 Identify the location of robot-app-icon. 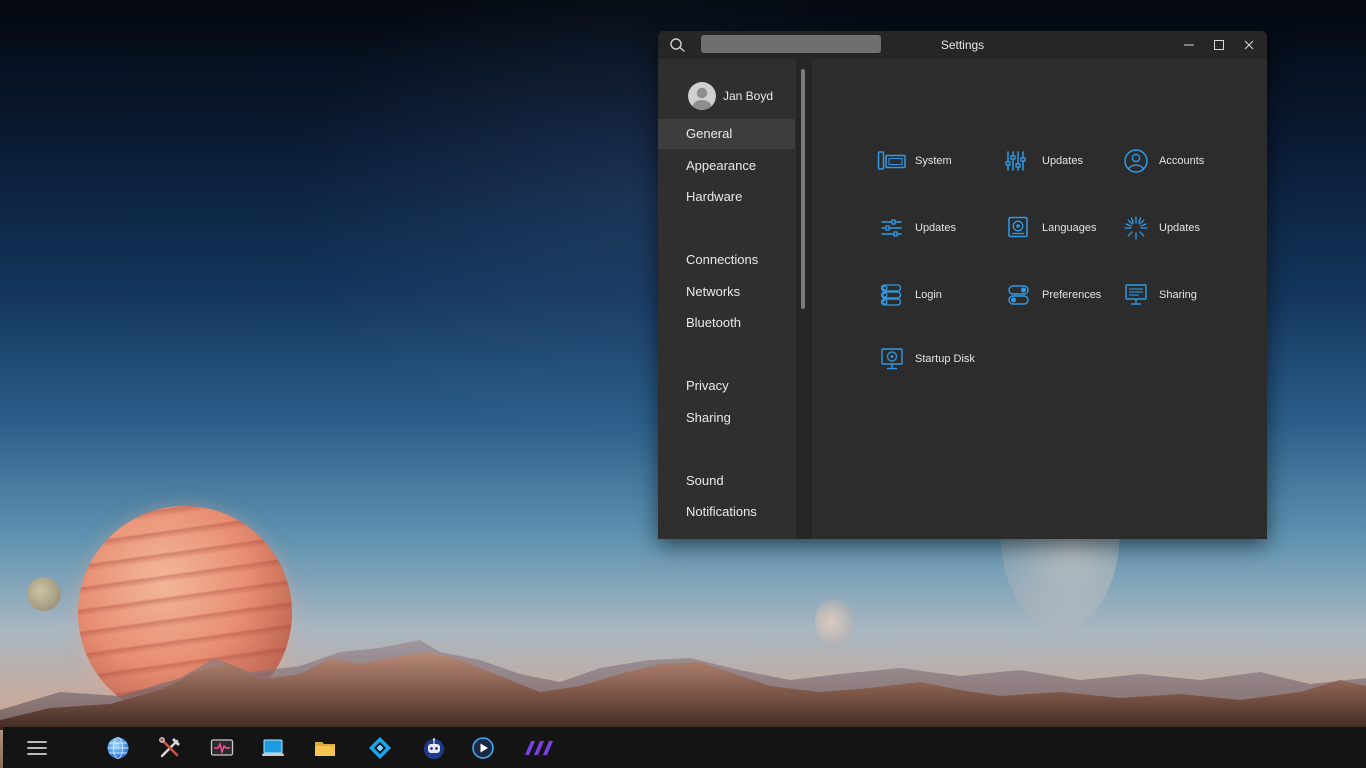
(434, 748).